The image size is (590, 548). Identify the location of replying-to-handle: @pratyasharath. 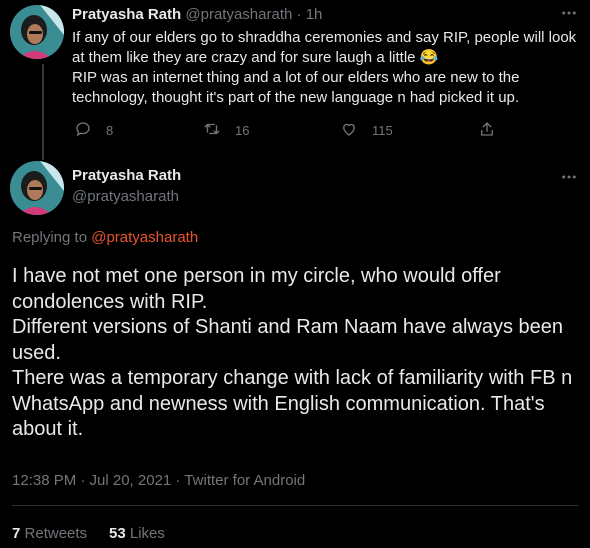
(144, 237).